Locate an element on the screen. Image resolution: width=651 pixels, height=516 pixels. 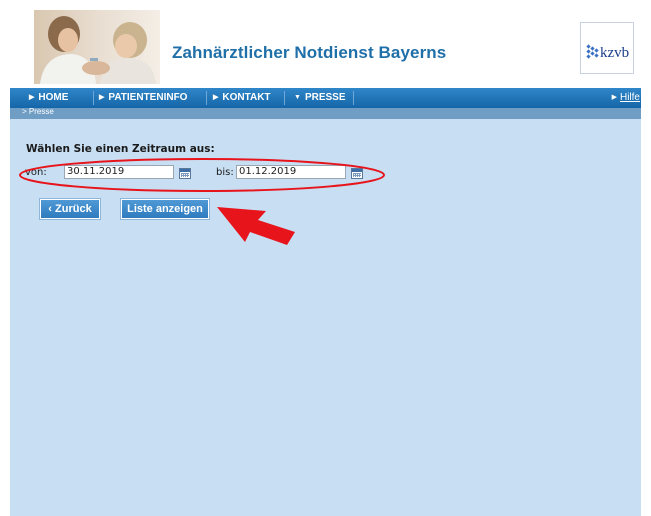
form-heading: Wählen Sie einen Zeitraum aus: is located at coordinates (120, 149).